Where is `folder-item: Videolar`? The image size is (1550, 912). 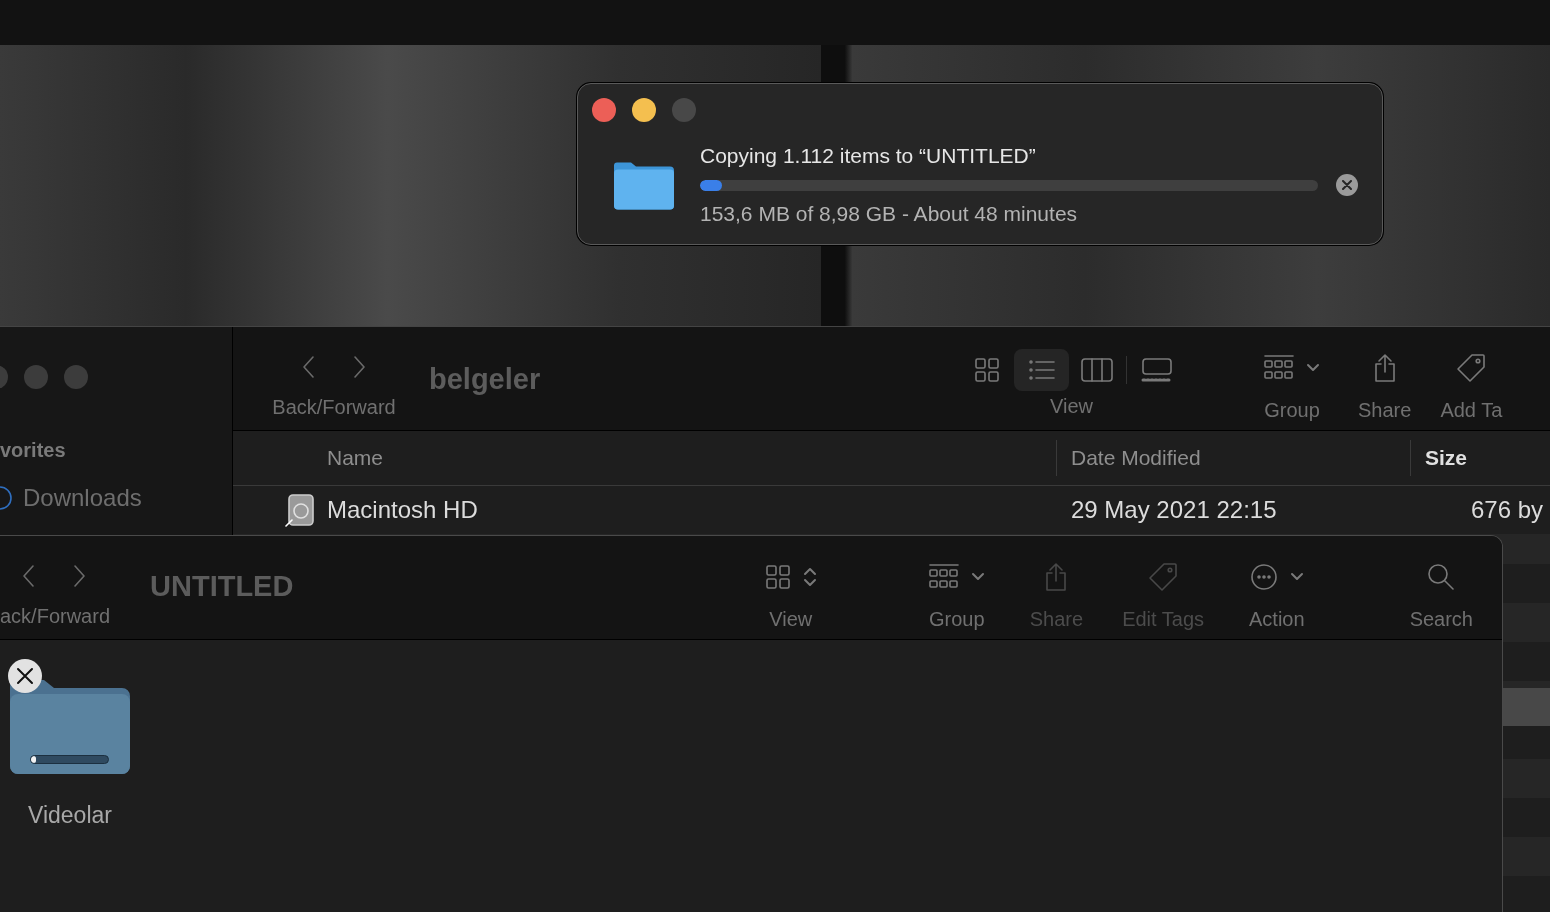
folder-item: Videolar is located at coordinates (70, 744).